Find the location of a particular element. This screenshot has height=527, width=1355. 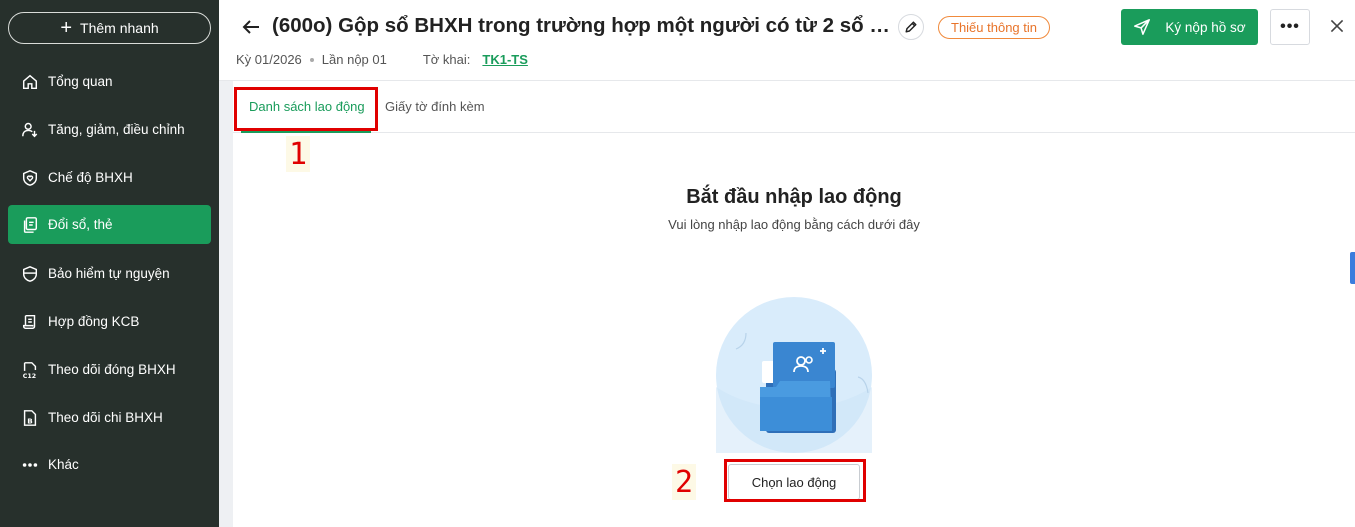

submission-meta: Kỳ 01/2026 Lần nộp 01 Tờ khai: TK1-TS is located at coordinates (382, 59).